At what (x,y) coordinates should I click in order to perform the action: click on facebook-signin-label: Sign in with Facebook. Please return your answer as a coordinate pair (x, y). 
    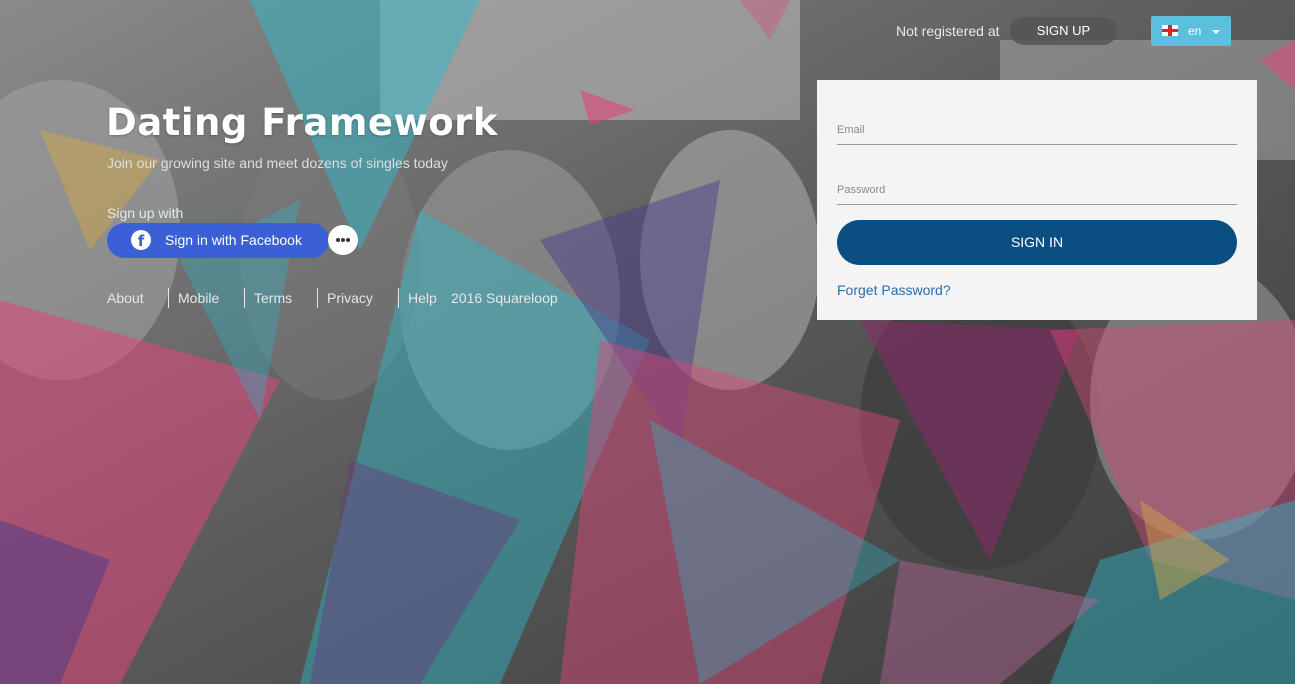
    Looking at the image, I should click on (233, 240).